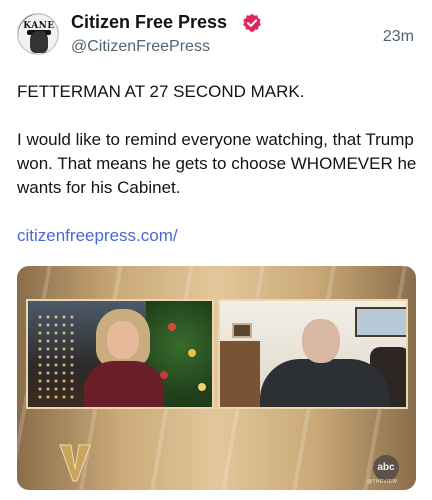 Image resolution: width=432 pixels, height=500 pixels. What do you see at coordinates (386, 468) in the screenshot?
I see `abc-network-logo: abc` at bounding box center [386, 468].